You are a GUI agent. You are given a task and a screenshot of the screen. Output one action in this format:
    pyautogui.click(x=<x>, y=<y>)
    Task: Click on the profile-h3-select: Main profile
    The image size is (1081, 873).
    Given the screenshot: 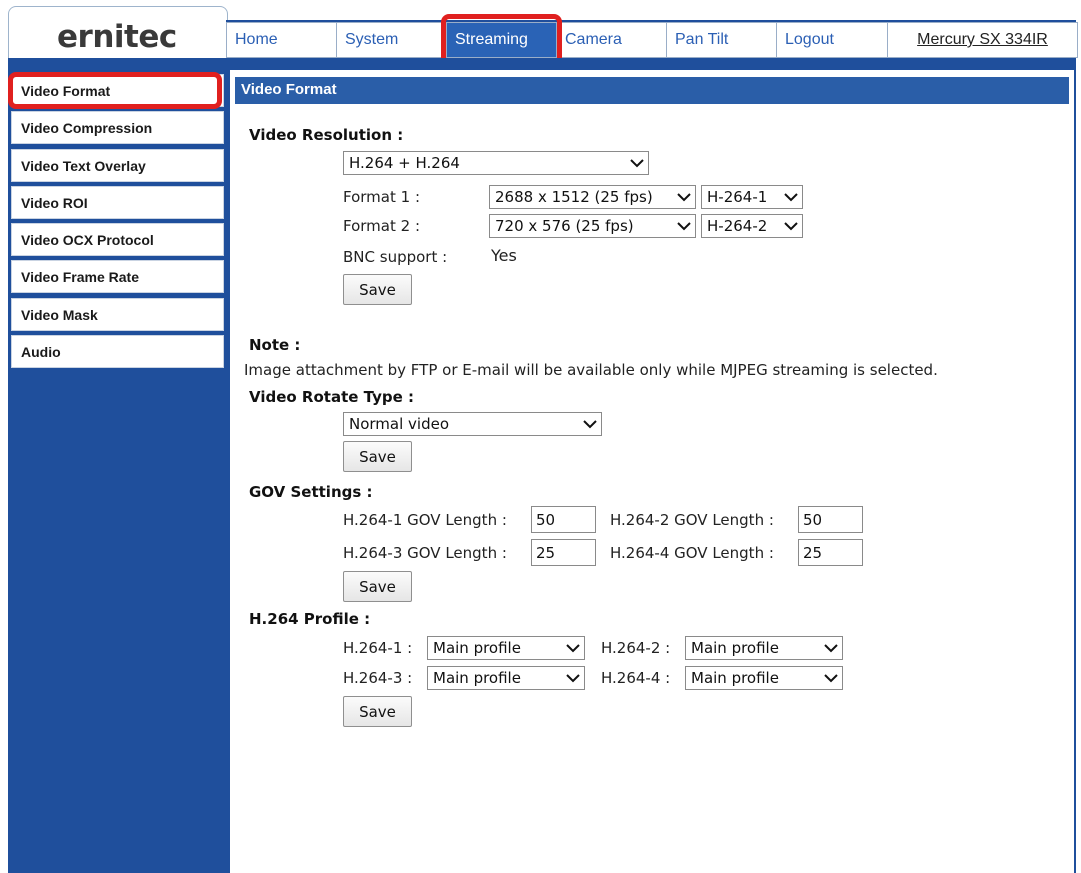 What is the action you would take?
    pyautogui.click(x=506, y=678)
    